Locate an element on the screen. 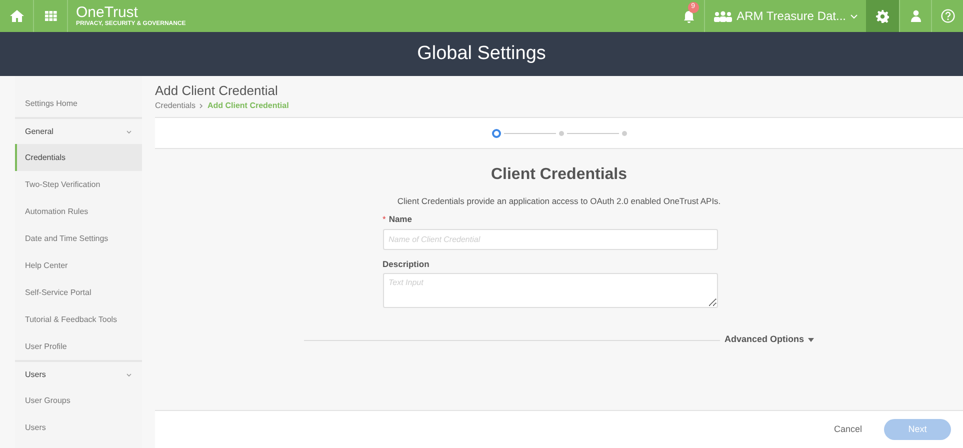  required-marker: * is located at coordinates (384, 219).